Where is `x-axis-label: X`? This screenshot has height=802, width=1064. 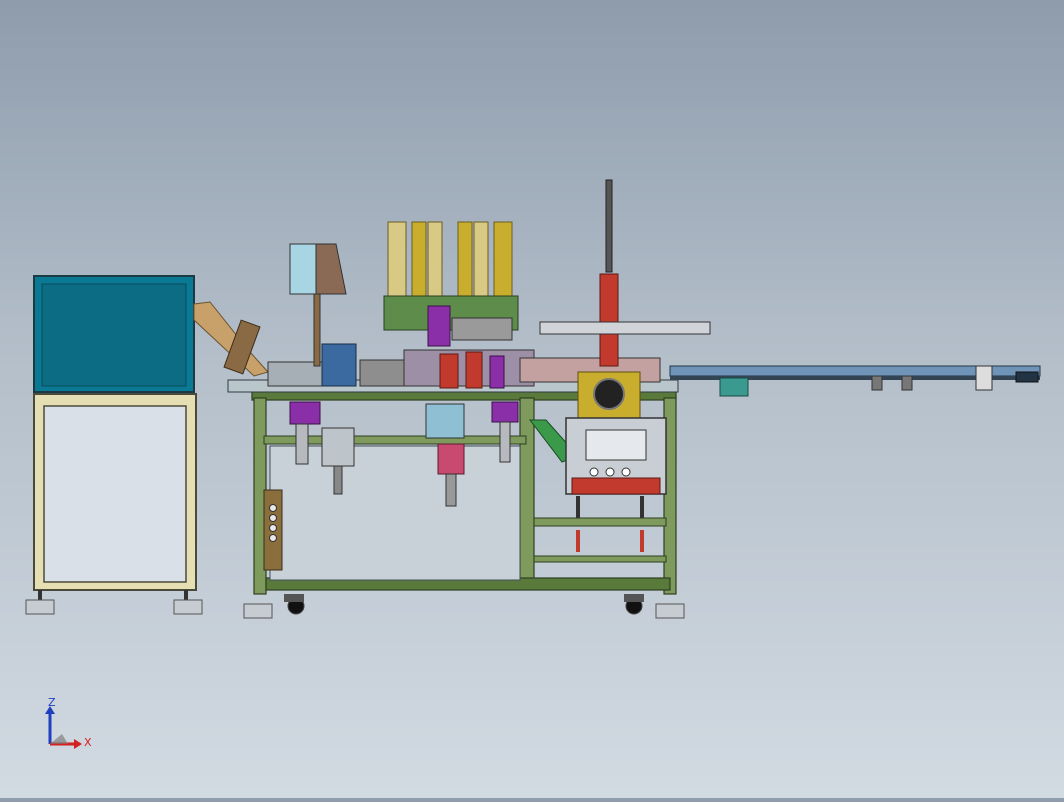 x-axis-label: X is located at coordinates (88, 742).